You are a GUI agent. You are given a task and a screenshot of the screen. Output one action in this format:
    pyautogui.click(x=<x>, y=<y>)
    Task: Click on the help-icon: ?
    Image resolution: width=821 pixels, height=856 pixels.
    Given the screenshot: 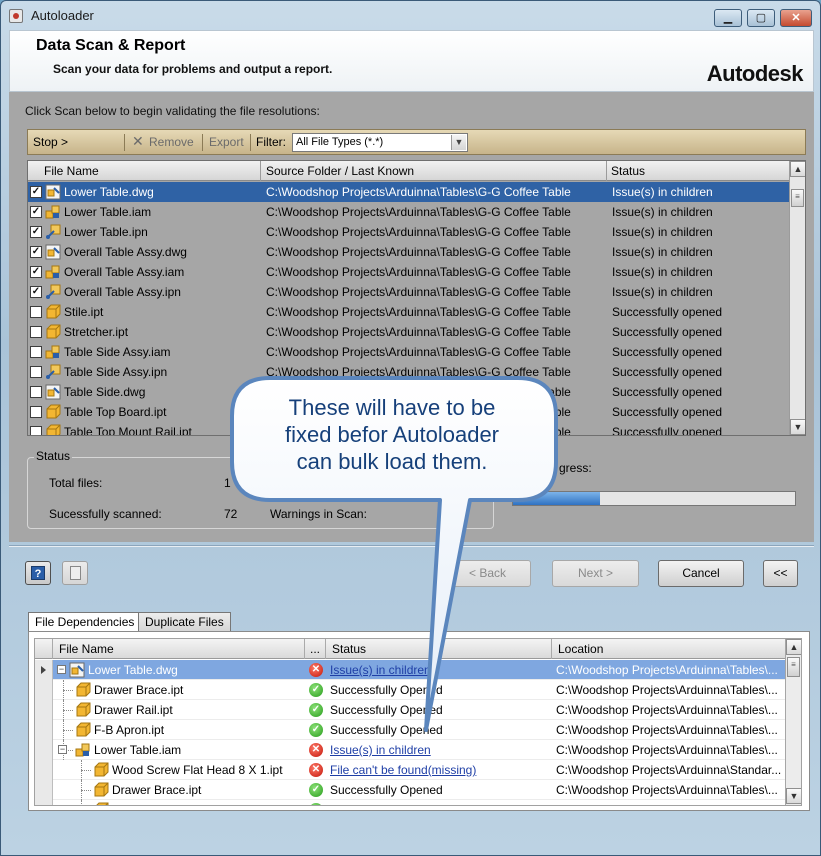 What is the action you would take?
    pyautogui.click(x=38, y=573)
    